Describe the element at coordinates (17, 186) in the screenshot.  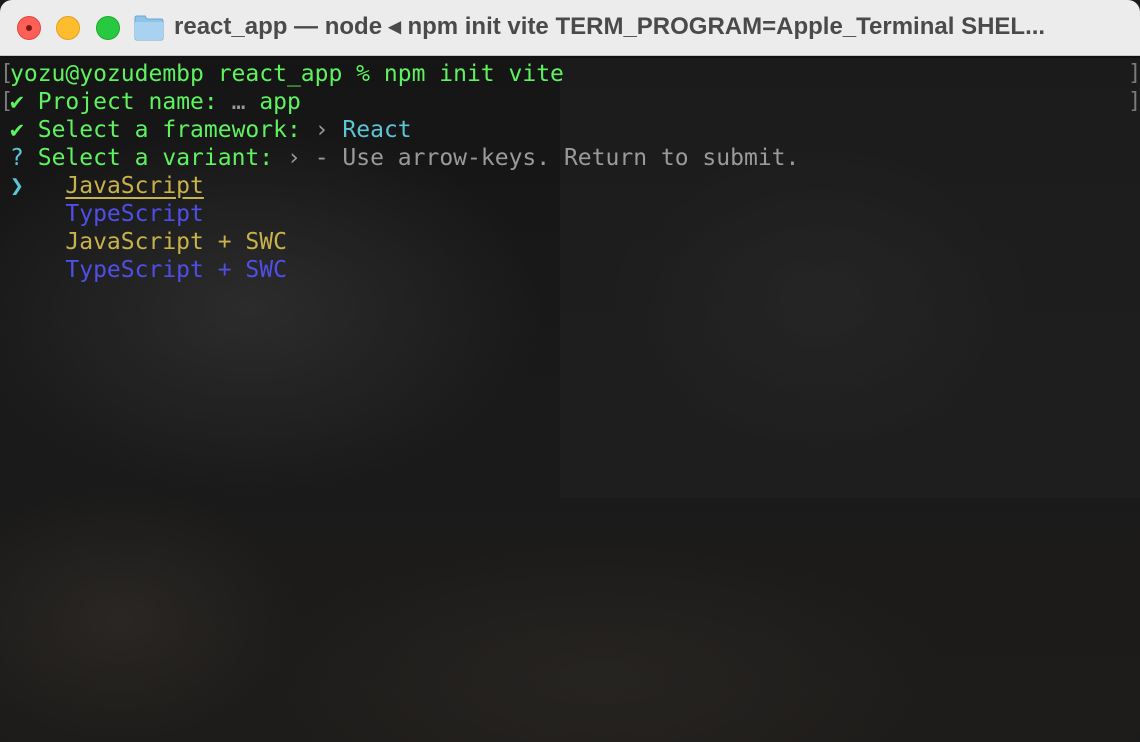
I see `cursor-arrow-icon: ❯` at that location.